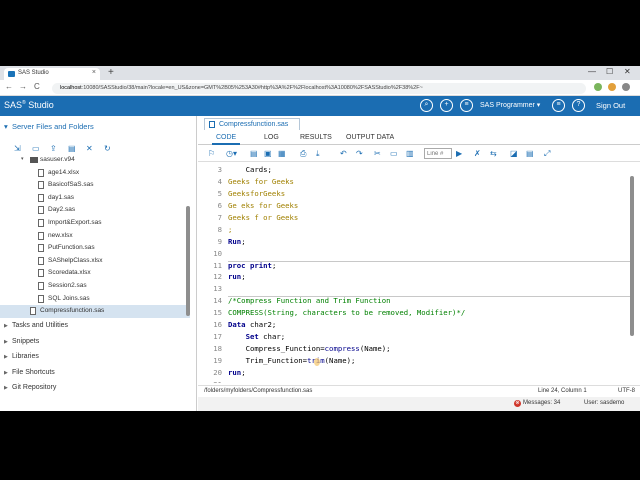 This screenshot has width=640, height=480. What do you see at coordinates (419, 404) in the screenshot?
I see `status-bar: ⊗ Messages: 34 User: sasdemo` at bounding box center [419, 404].